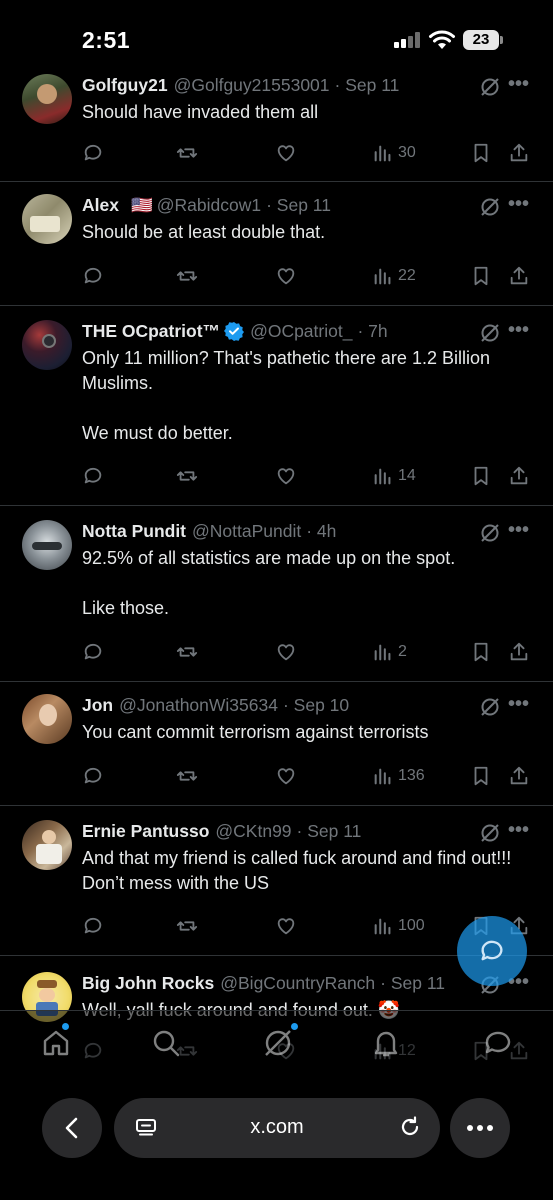 This screenshot has width=553, height=1200. What do you see at coordinates (100, 205) in the screenshot?
I see `display-name: Alex` at bounding box center [100, 205].